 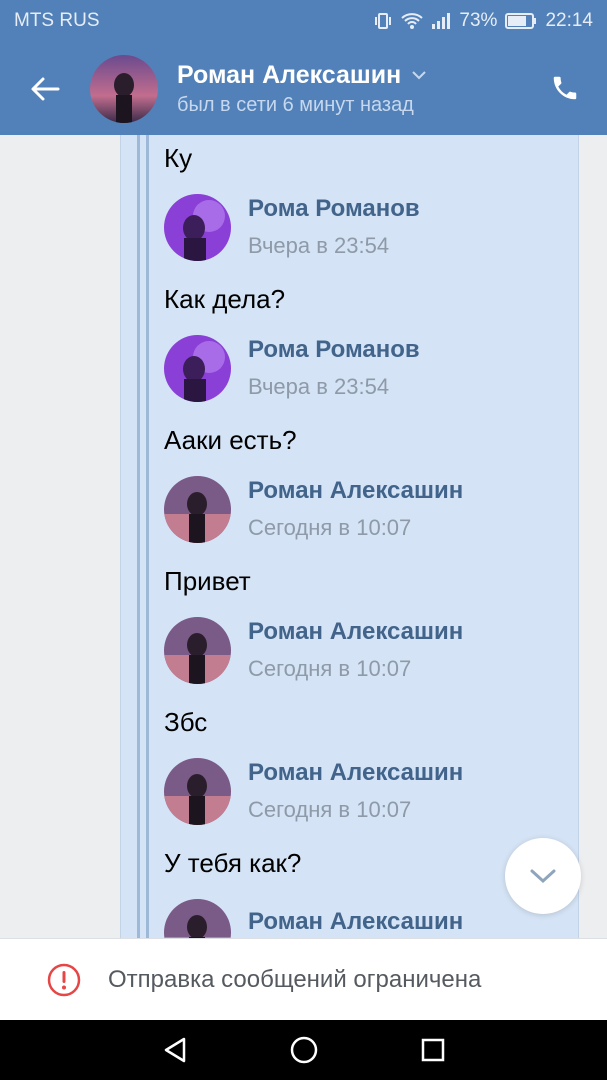 I want to click on circle-home-icon, so click(x=303, y=1050).